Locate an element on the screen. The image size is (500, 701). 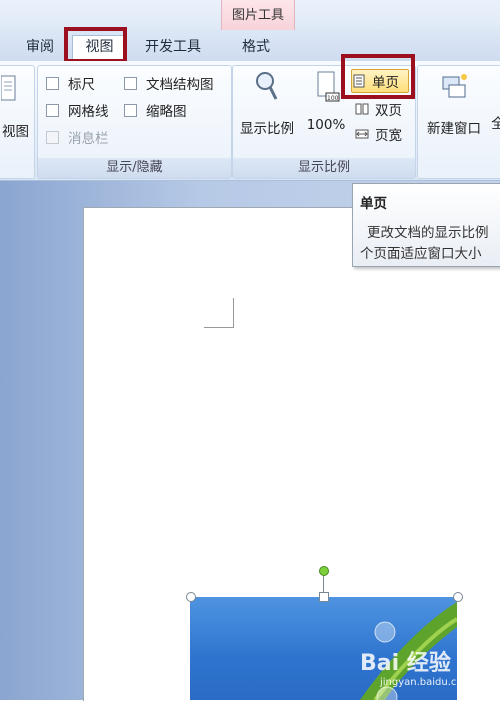
resize-handle-top-left is located at coordinates (191, 597).